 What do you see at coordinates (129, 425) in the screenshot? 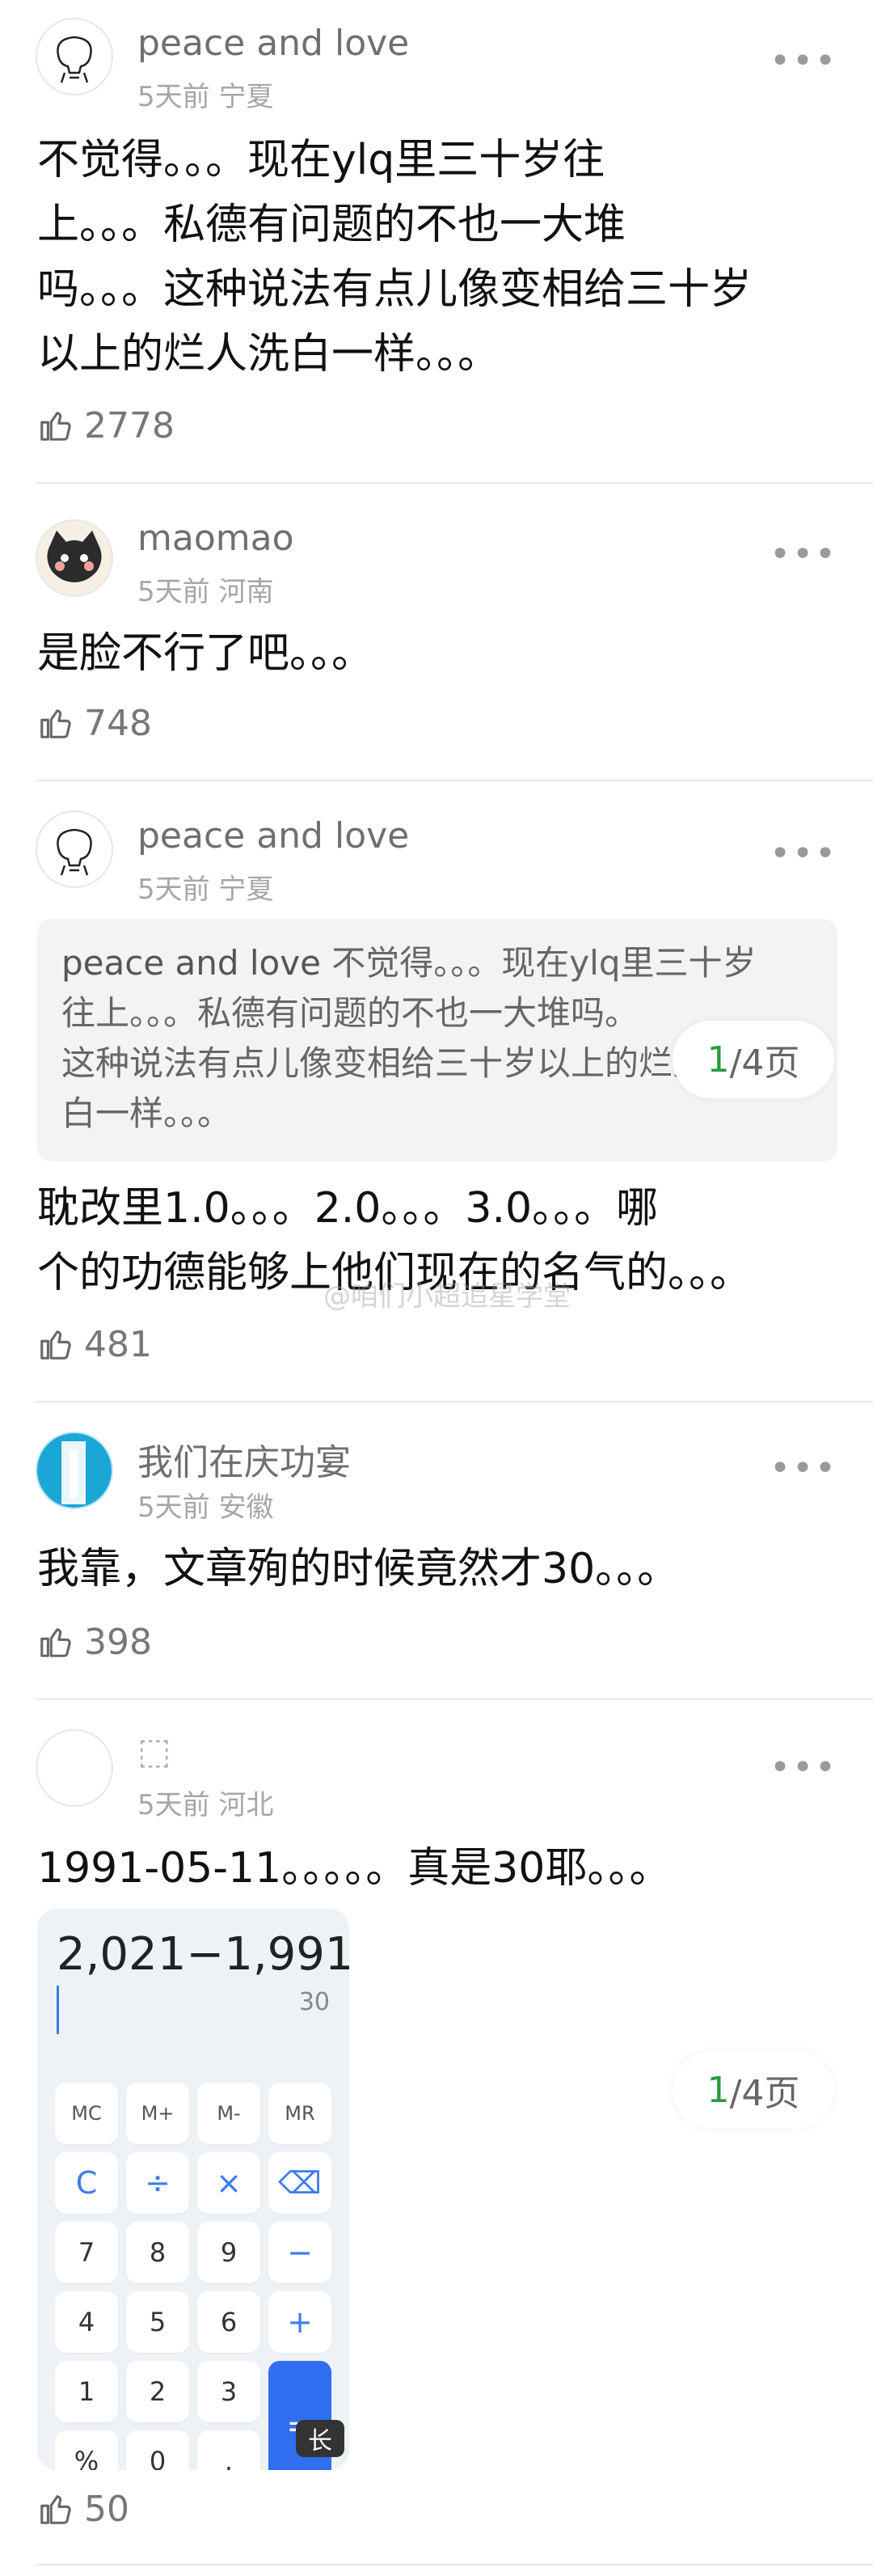
I see `like-count: 2778` at bounding box center [129, 425].